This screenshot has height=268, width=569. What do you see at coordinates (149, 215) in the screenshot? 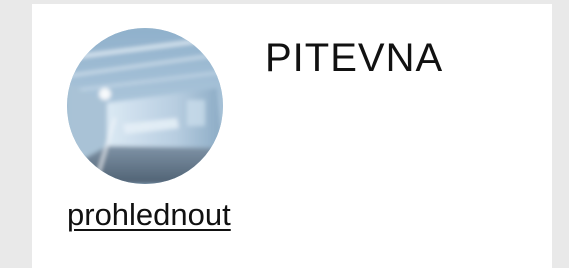
I see `view-link: prohlednout` at bounding box center [149, 215].